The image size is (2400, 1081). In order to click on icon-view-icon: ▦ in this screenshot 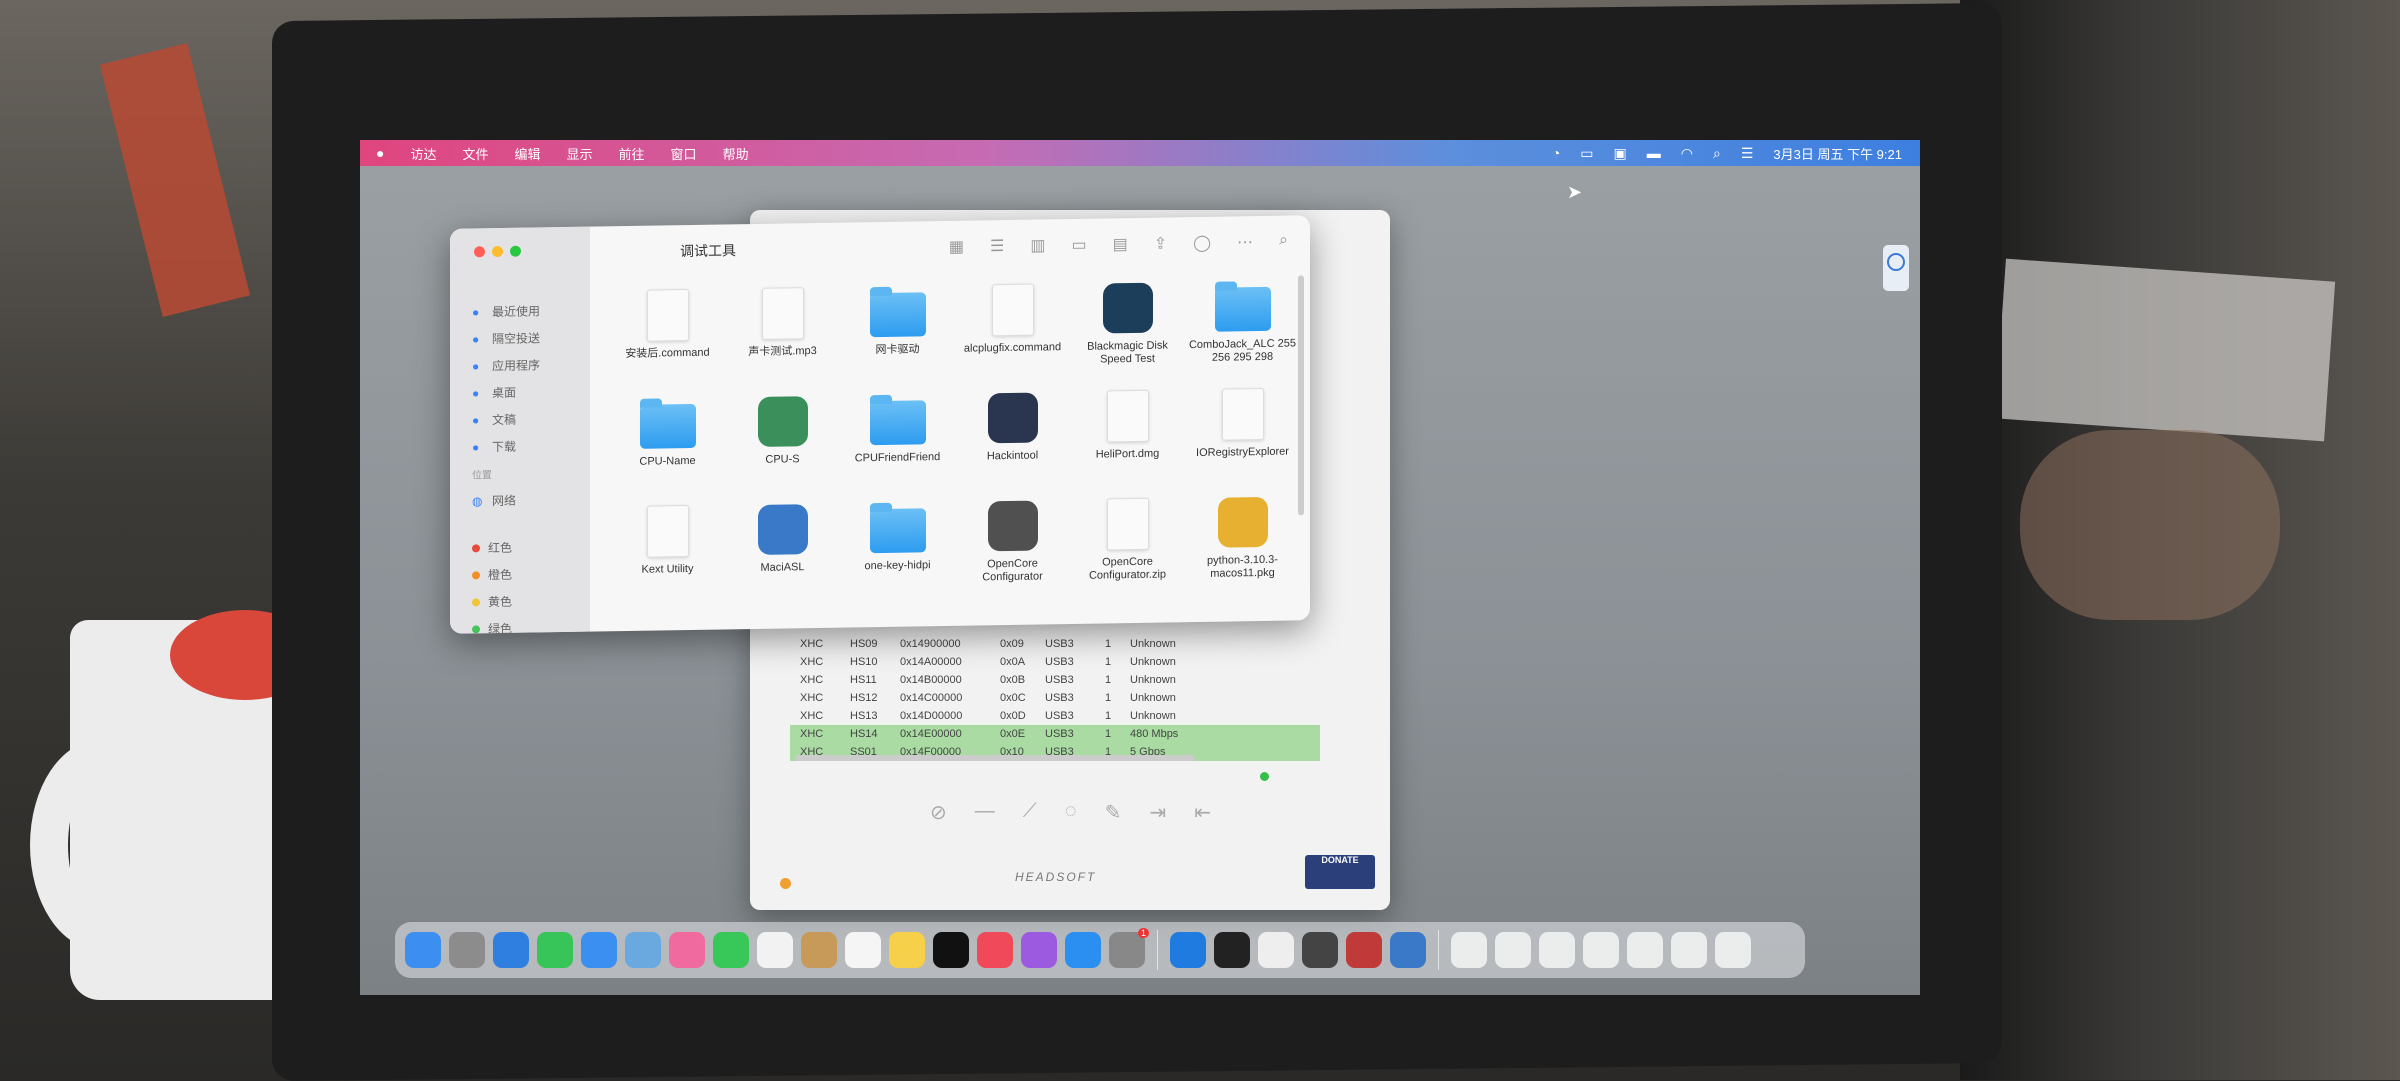, I will do `click(956, 247)`.